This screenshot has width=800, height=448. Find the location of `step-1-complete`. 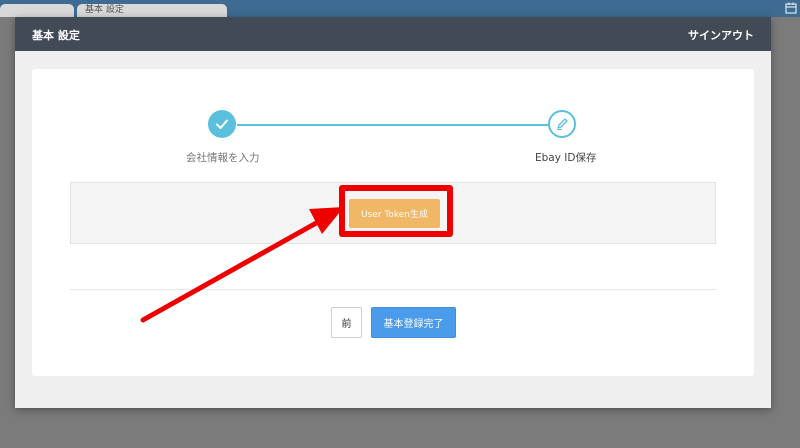

step-1-complete is located at coordinates (222, 124).